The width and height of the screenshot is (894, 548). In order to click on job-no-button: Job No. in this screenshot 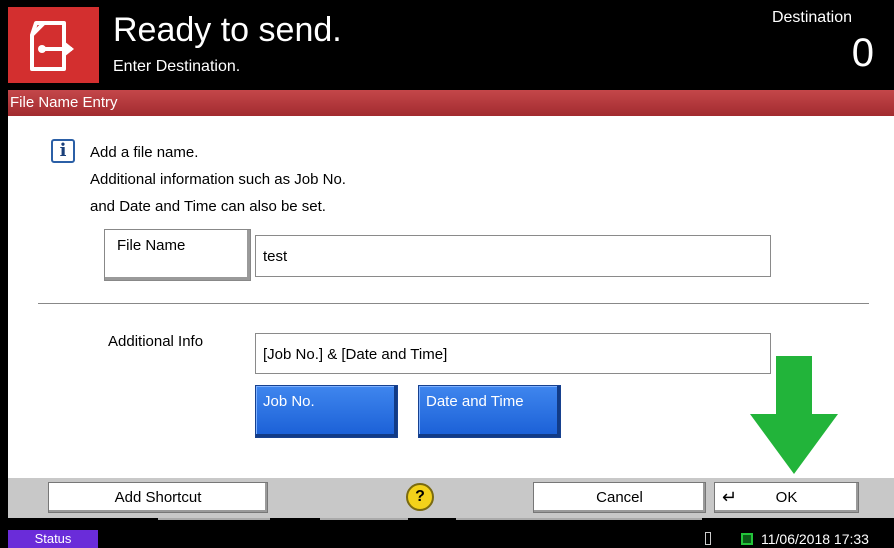, I will do `click(326, 411)`.